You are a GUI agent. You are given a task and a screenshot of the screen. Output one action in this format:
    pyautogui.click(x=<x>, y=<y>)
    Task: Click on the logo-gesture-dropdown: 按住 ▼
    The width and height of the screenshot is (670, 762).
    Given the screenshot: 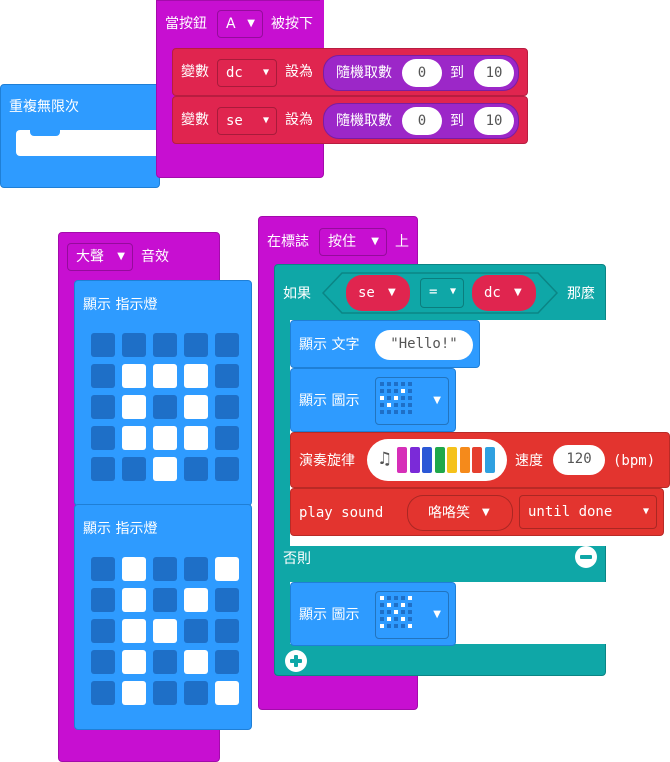 What is the action you would take?
    pyautogui.click(x=353, y=242)
    